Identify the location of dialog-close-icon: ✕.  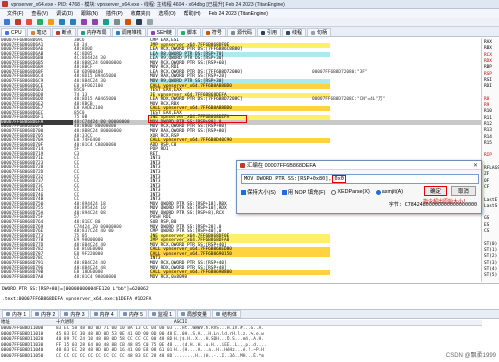
(475, 165).